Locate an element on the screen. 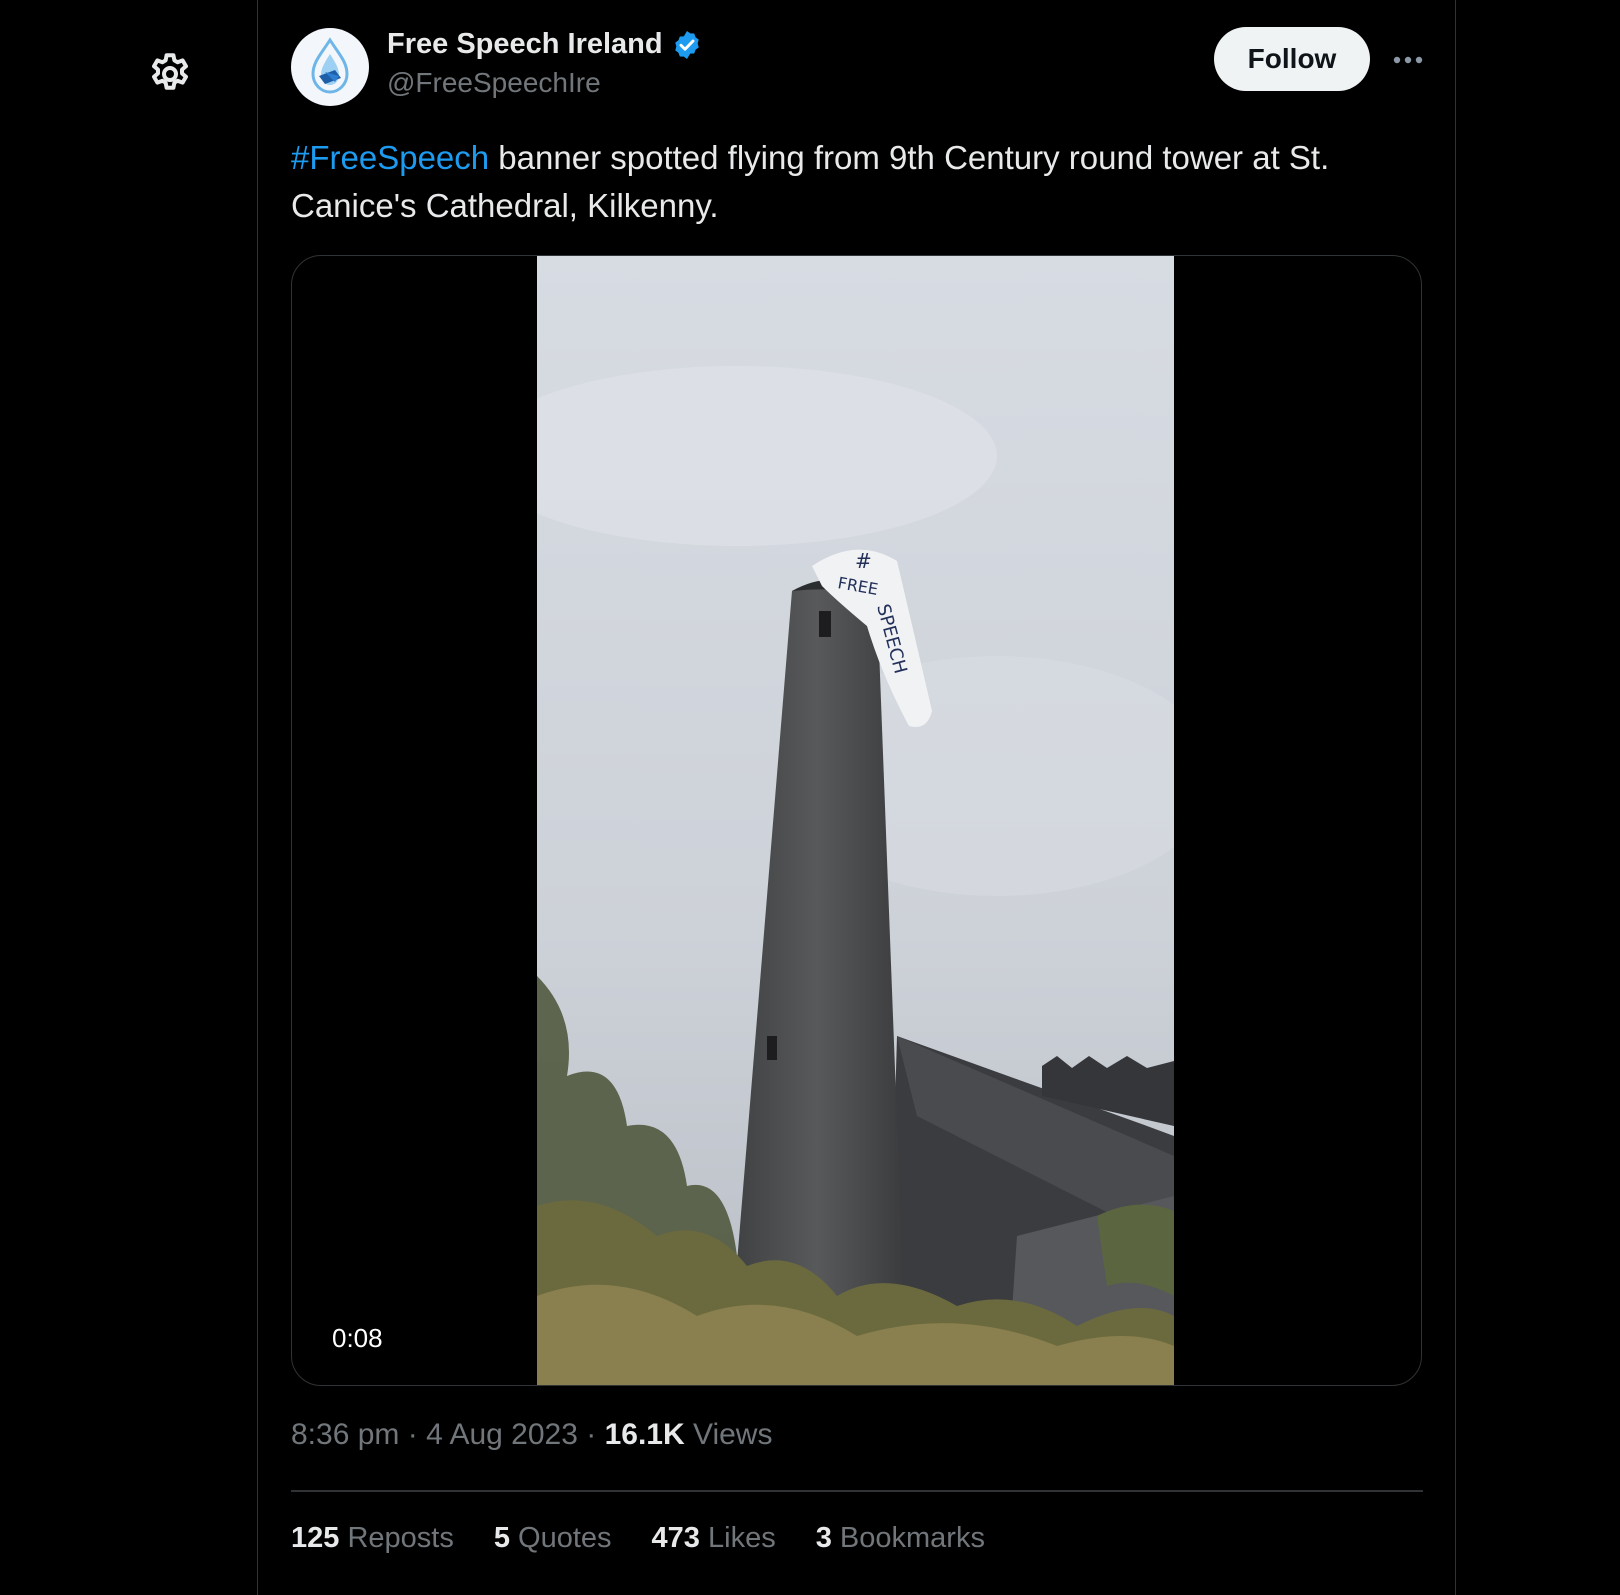 This screenshot has height=1595, width=1620. quotes-stat: 5 Quotes is located at coordinates (553, 1538).